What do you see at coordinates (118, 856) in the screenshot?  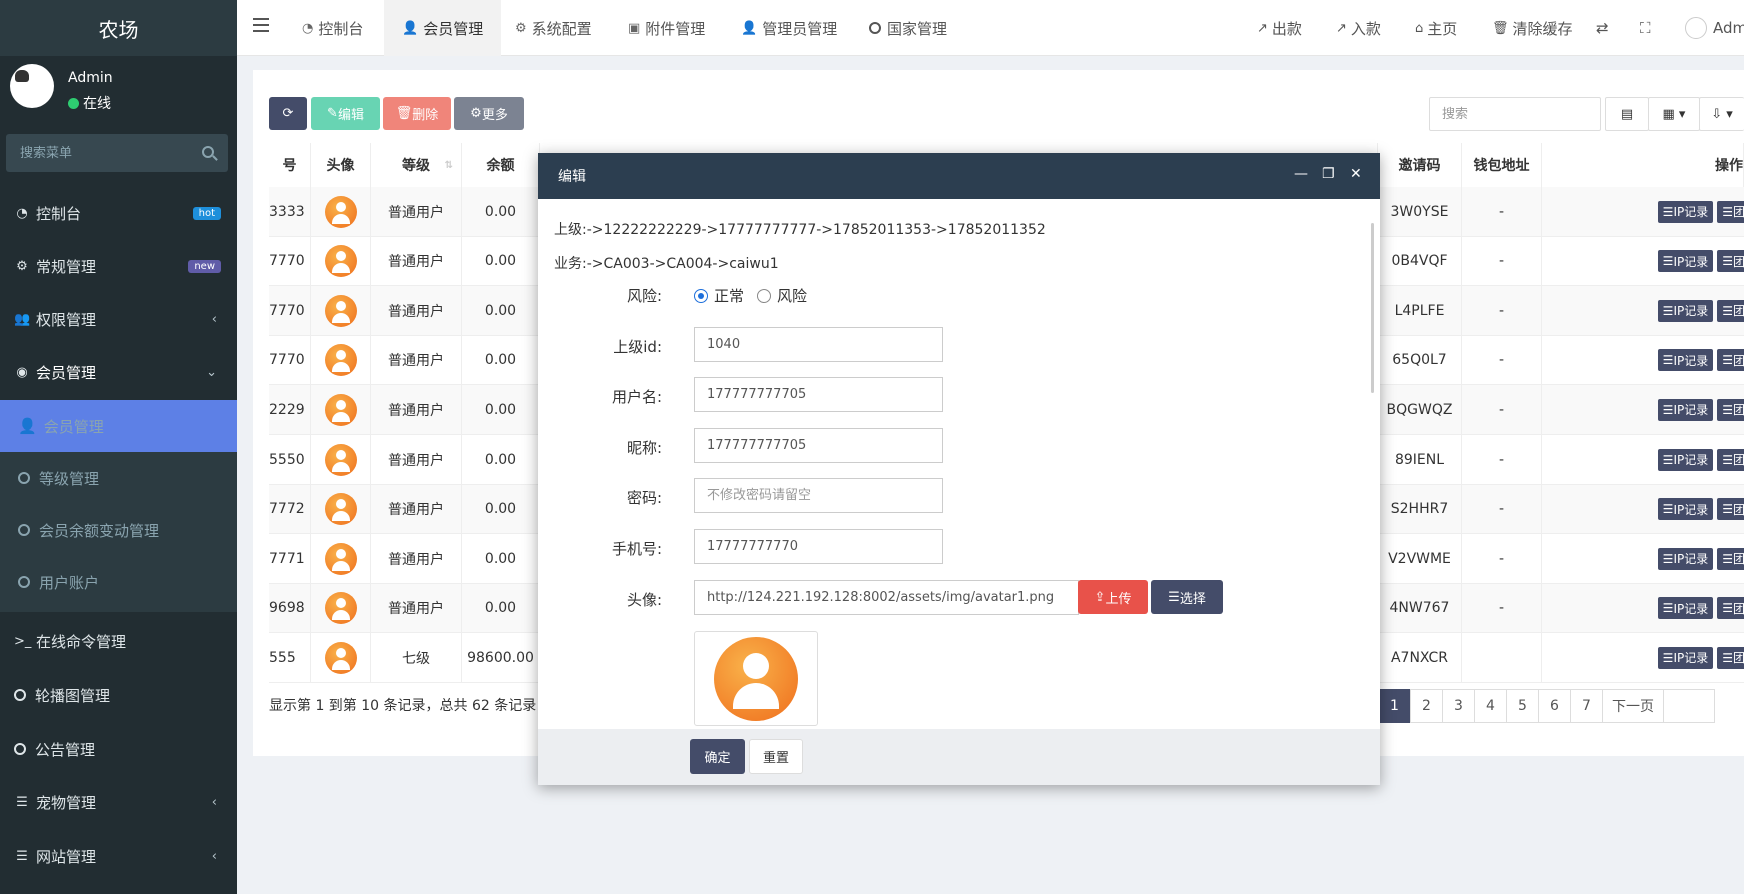 I see `sidebar-item-website: ☰ 网站管理 ‹` at bounding box center [118, 856].